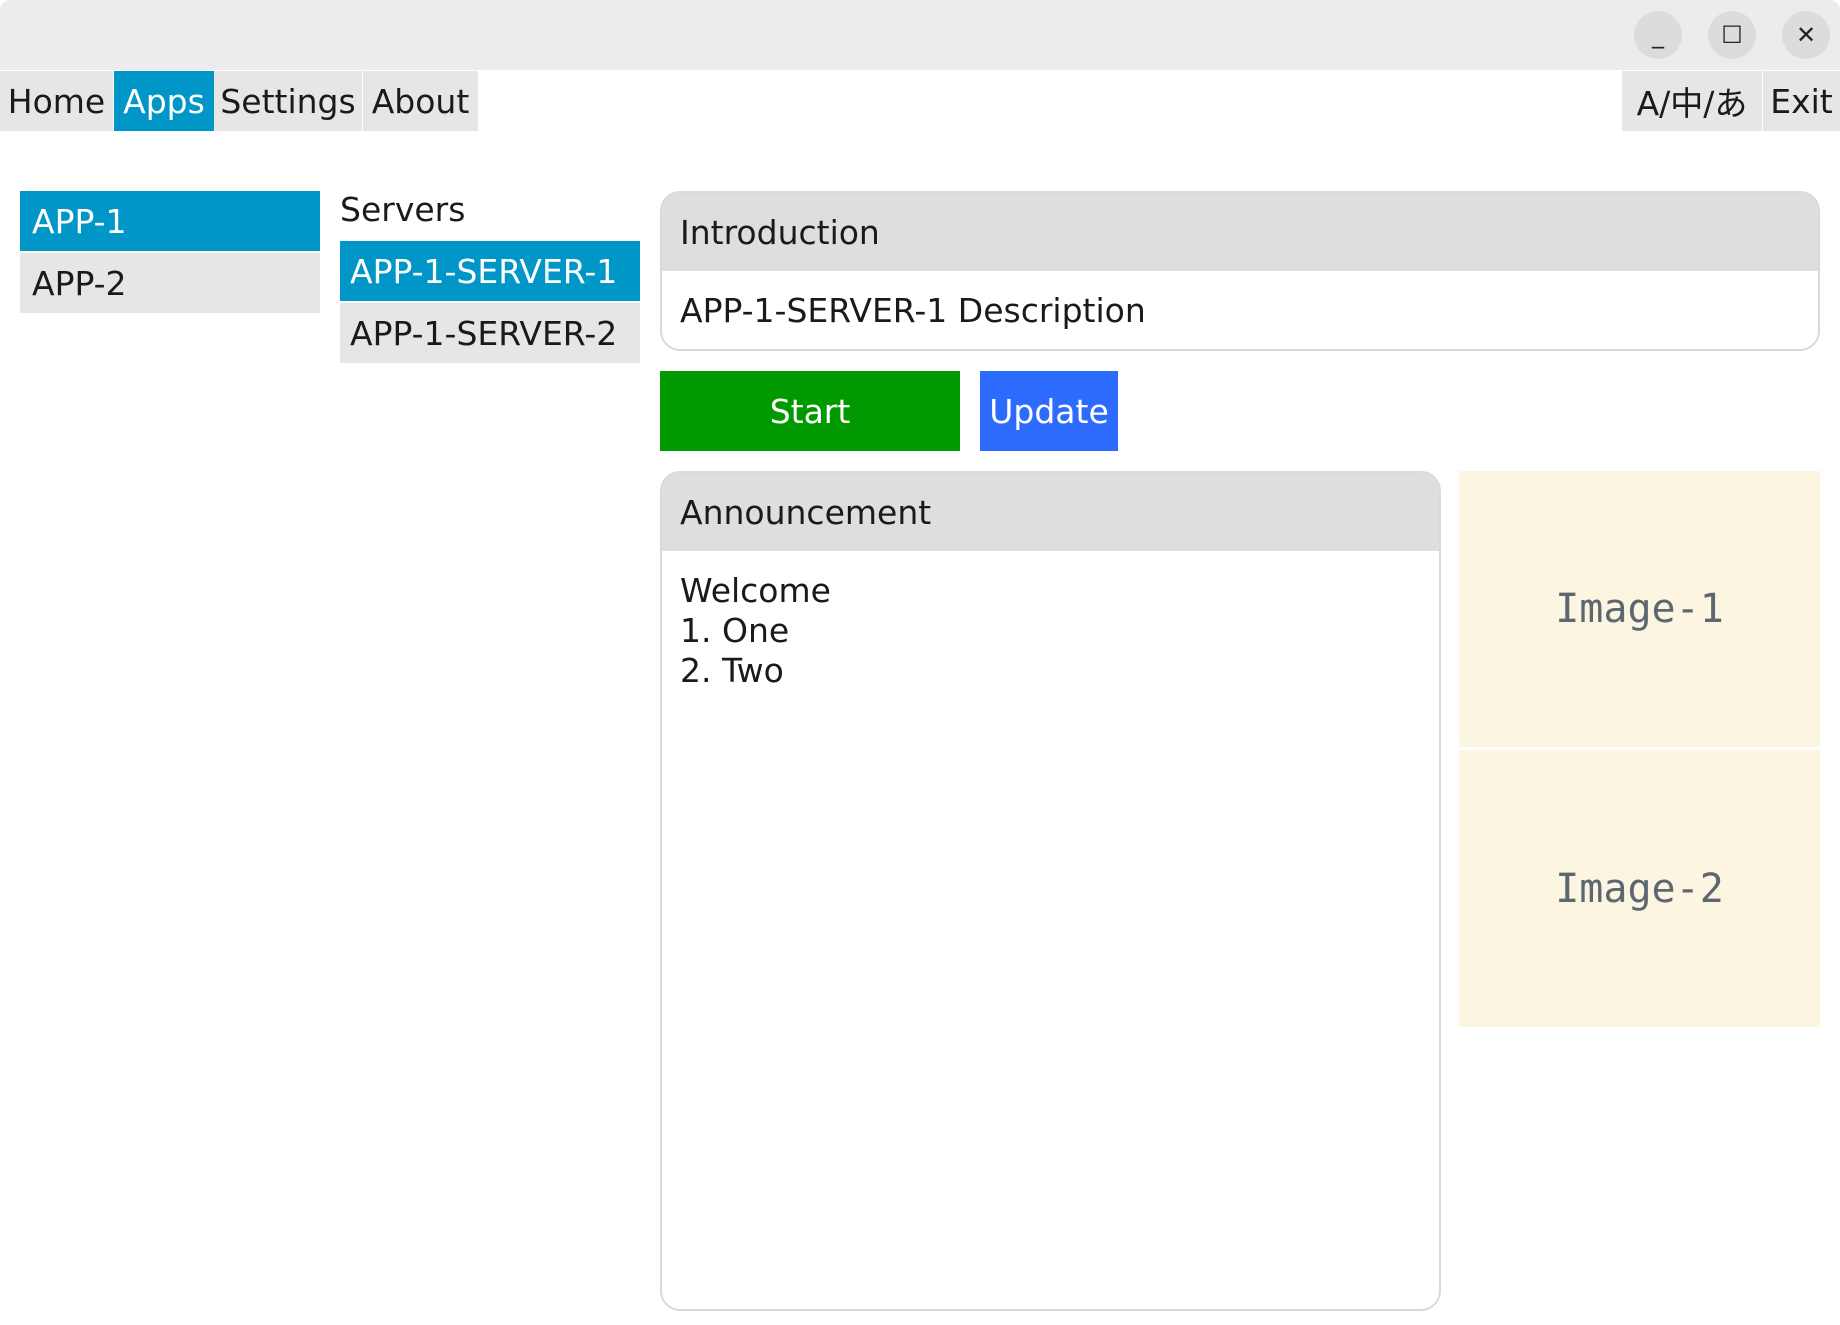 The height and width of the screenshot is (1325, 1840). I want to click on maximize-icon: ☐, so click(1732, 35).